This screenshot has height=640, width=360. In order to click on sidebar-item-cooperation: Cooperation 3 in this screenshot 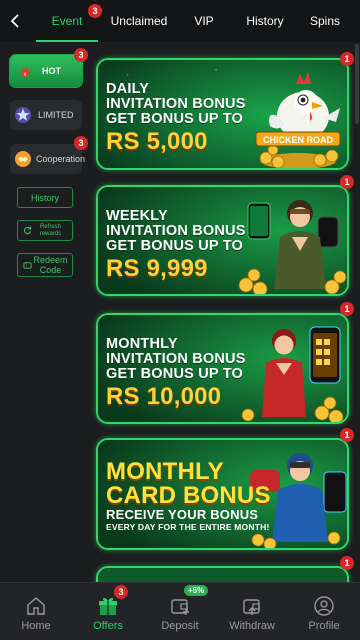, I will do `click(49, 155)`.